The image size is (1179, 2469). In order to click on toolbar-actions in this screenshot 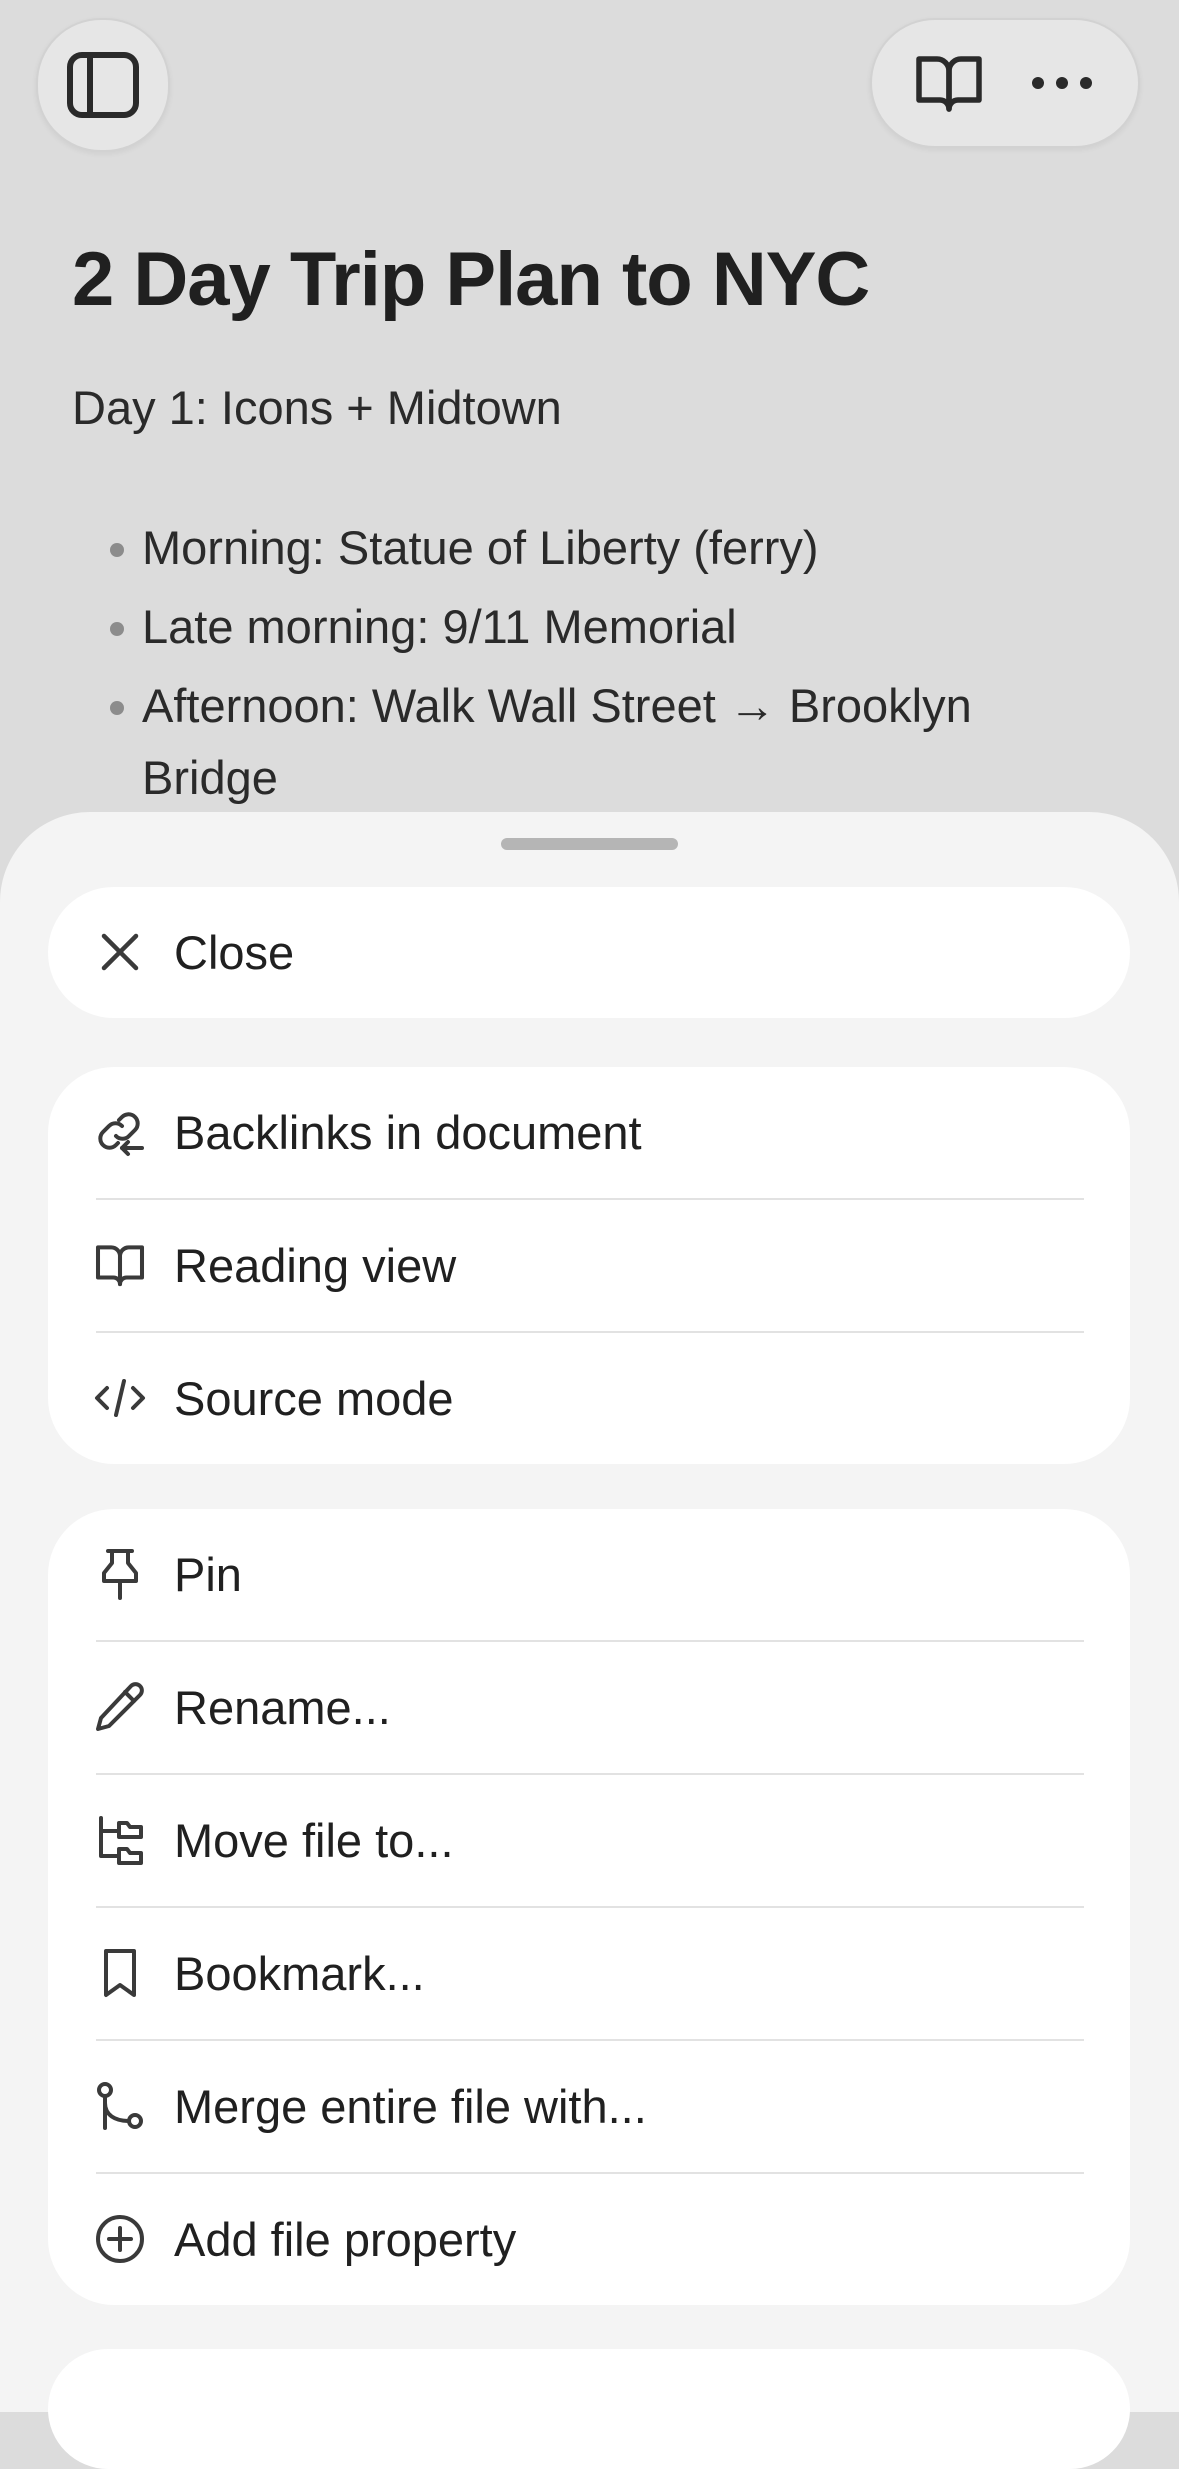, I will do `click(1005, 83)`.